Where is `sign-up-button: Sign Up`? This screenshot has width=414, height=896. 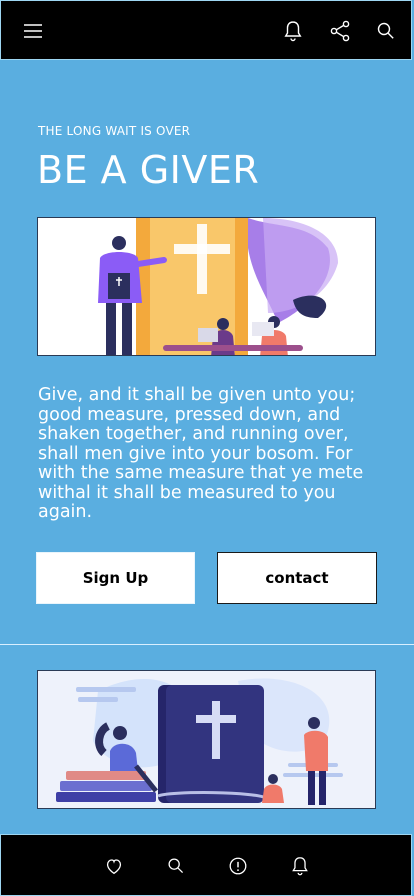 sign-up-button: Sign Up is located at coordinates (115, 578).